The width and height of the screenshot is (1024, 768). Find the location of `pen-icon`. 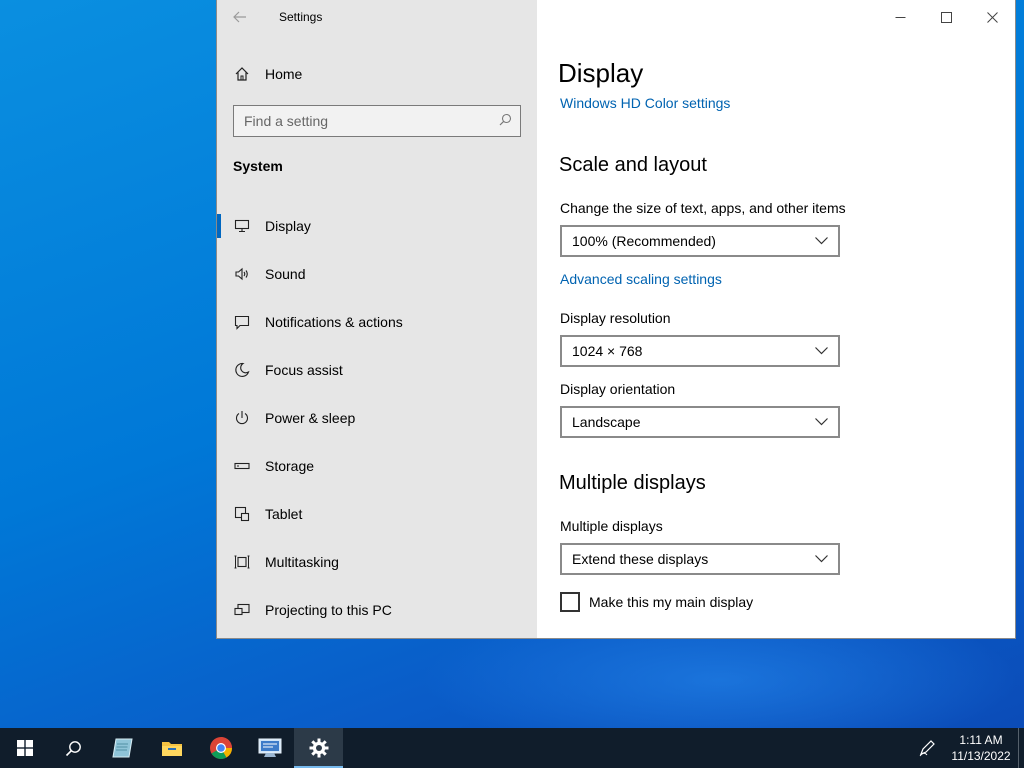

pen-icon is located at coordinates (927, 748).